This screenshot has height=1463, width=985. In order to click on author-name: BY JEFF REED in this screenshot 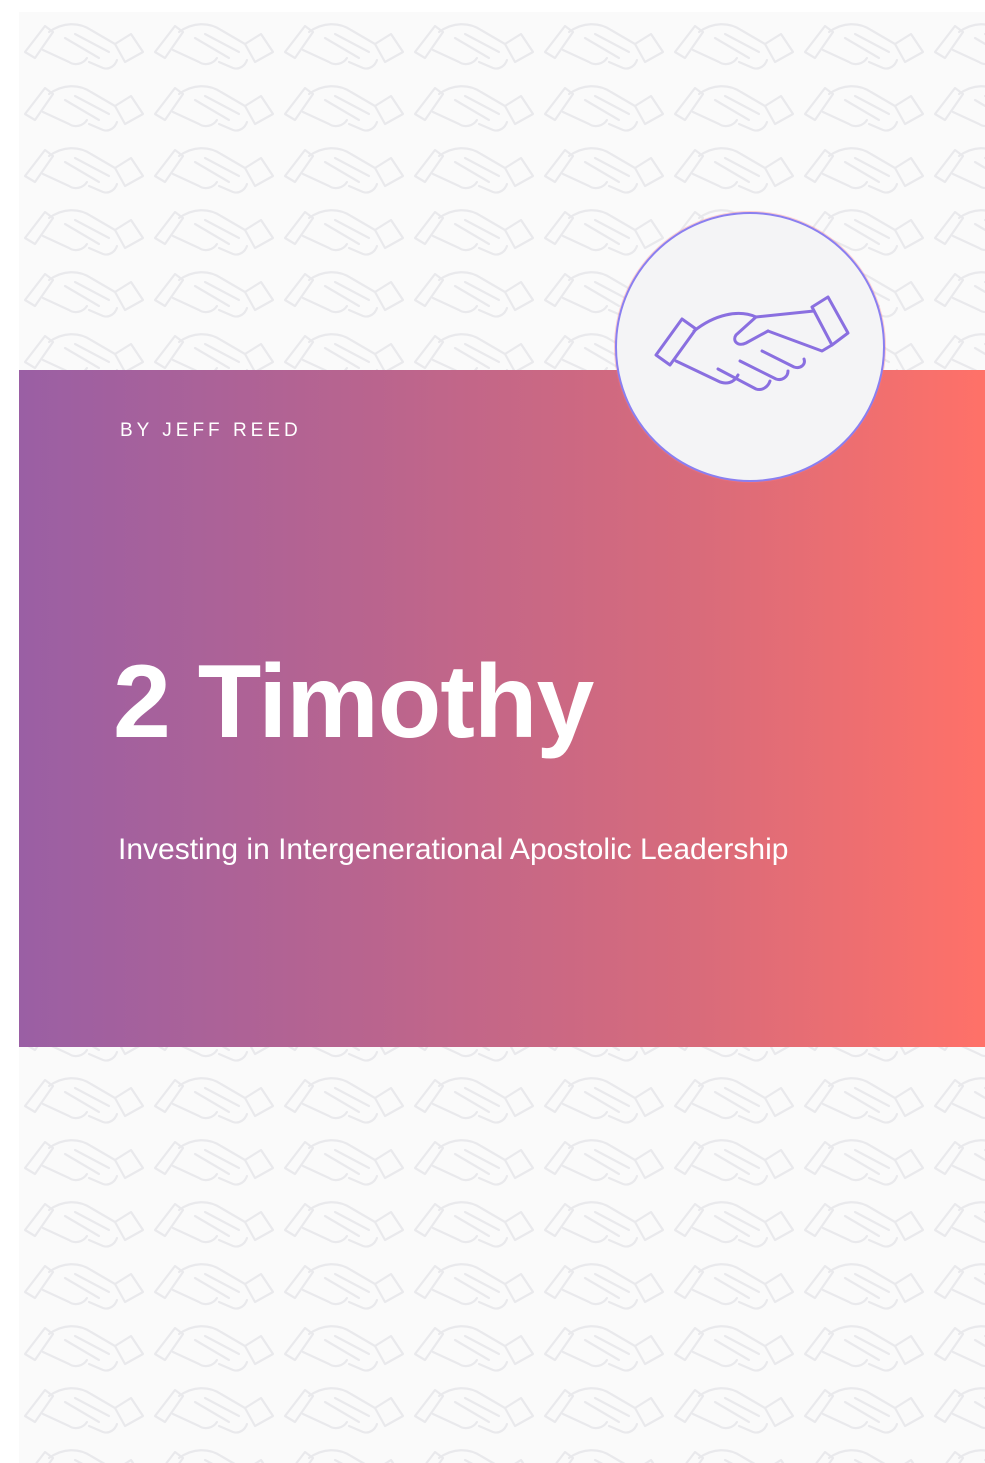, I will do `click(211, 430)`.